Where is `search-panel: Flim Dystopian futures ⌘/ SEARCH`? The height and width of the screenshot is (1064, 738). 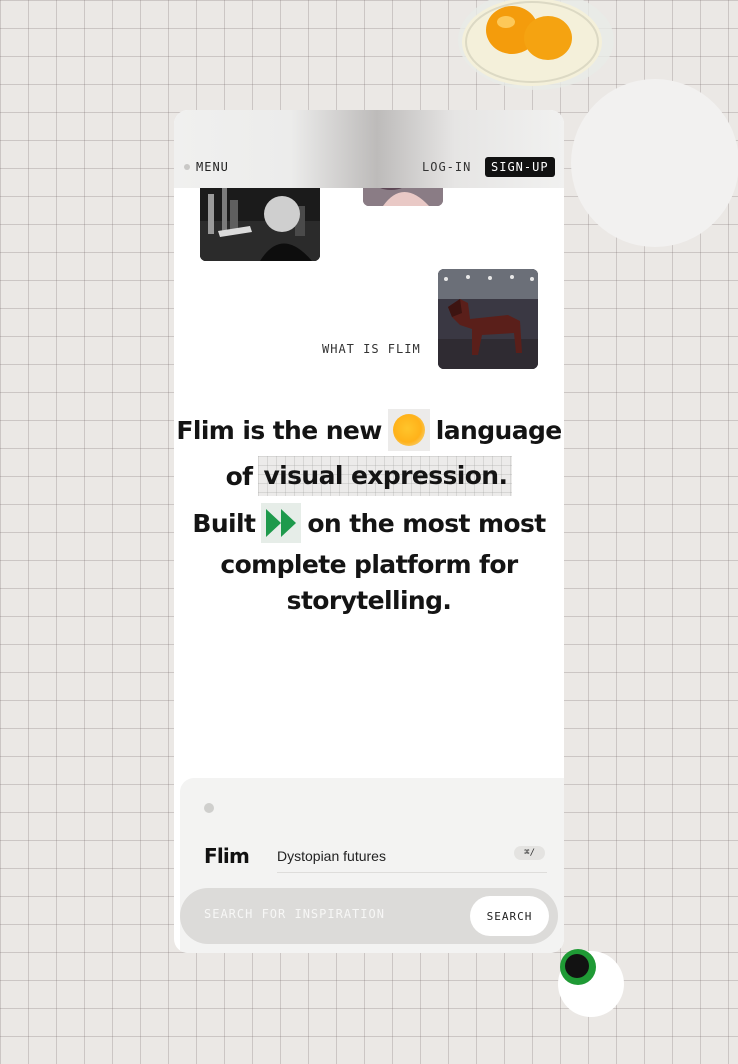
search-panel: Flim Dystopian futures ⌘/ SEARCH is located at coordinates (372, 865).